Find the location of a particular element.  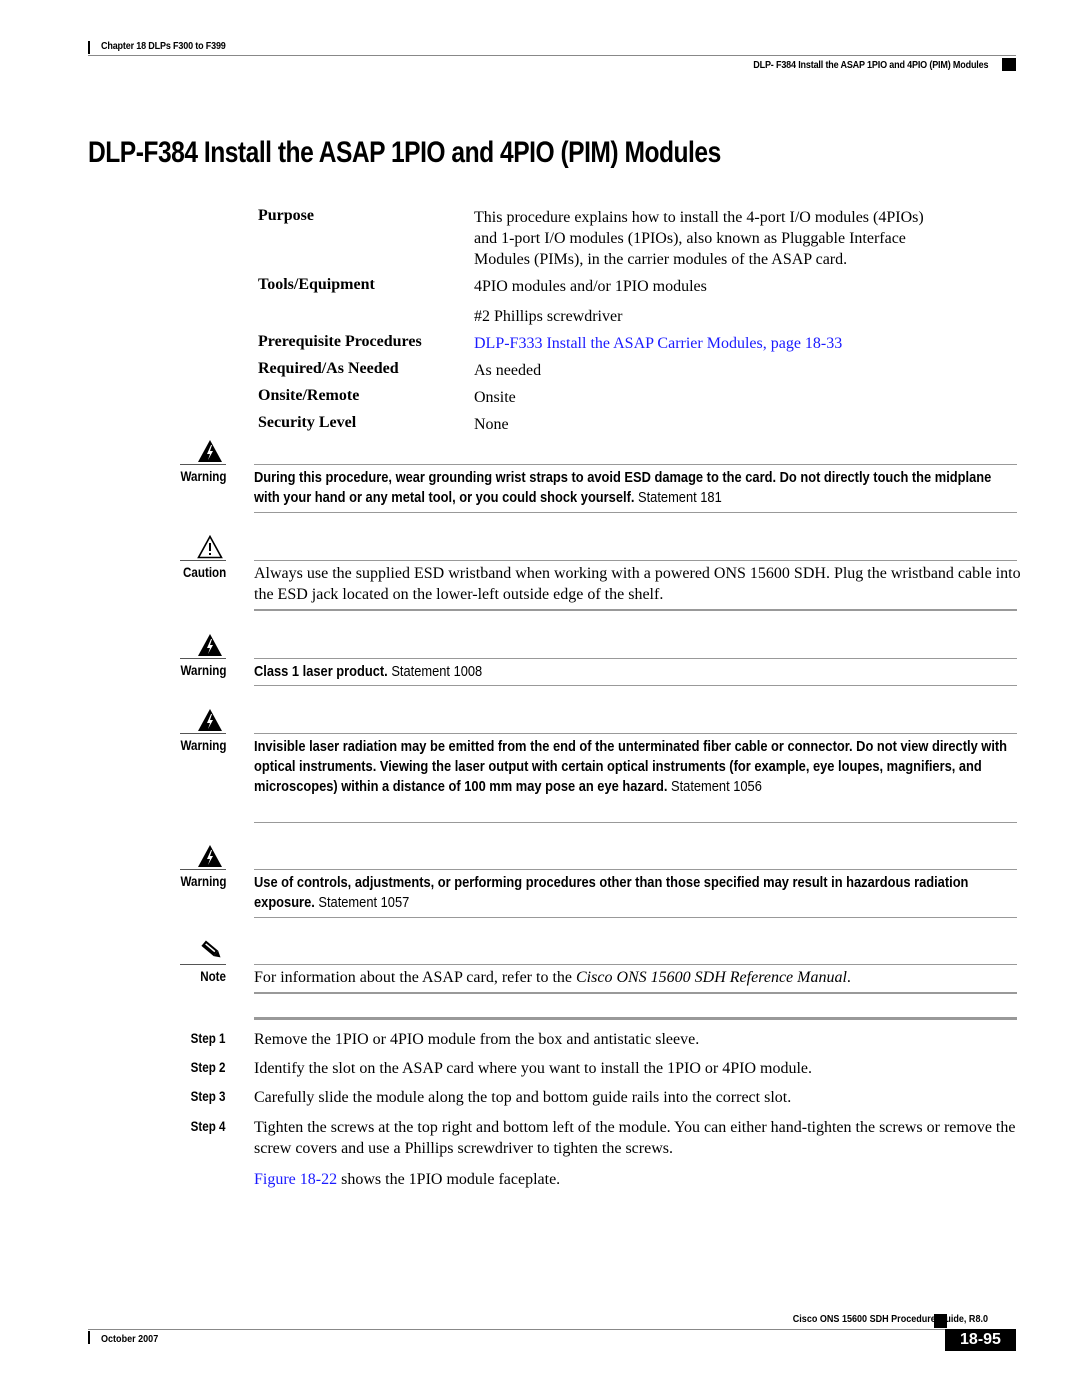

warning-statement: Statement 1056 is located at coordinates (714, 786).